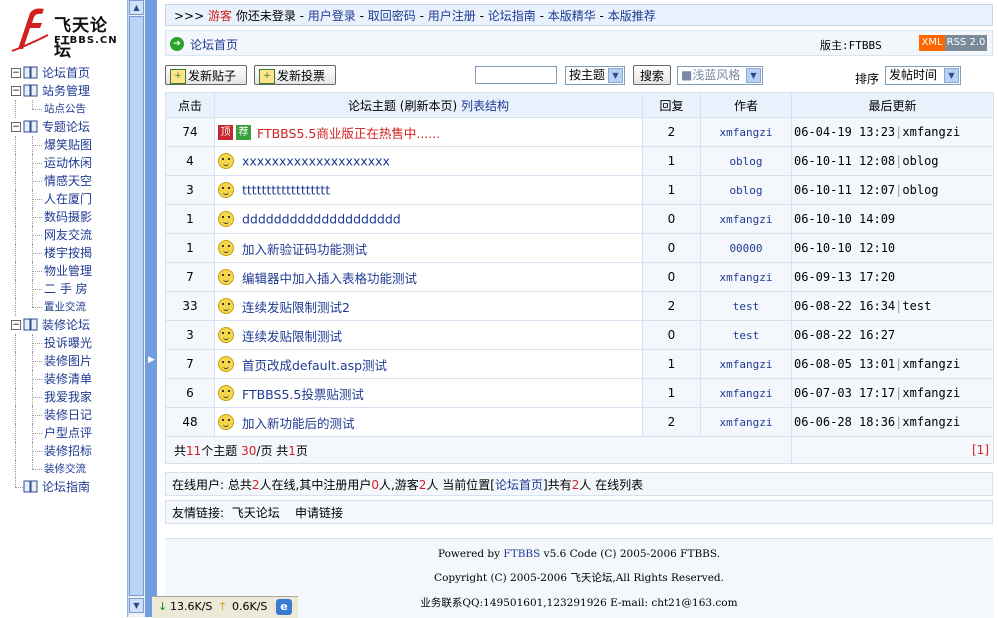 Image resolution: width=998 pixels, height=618 pixels. What do you see at coordinates (521, 554) in the screenshot?
I see `ftbbs-link: FTBBS` at bounding box center [521, 554].